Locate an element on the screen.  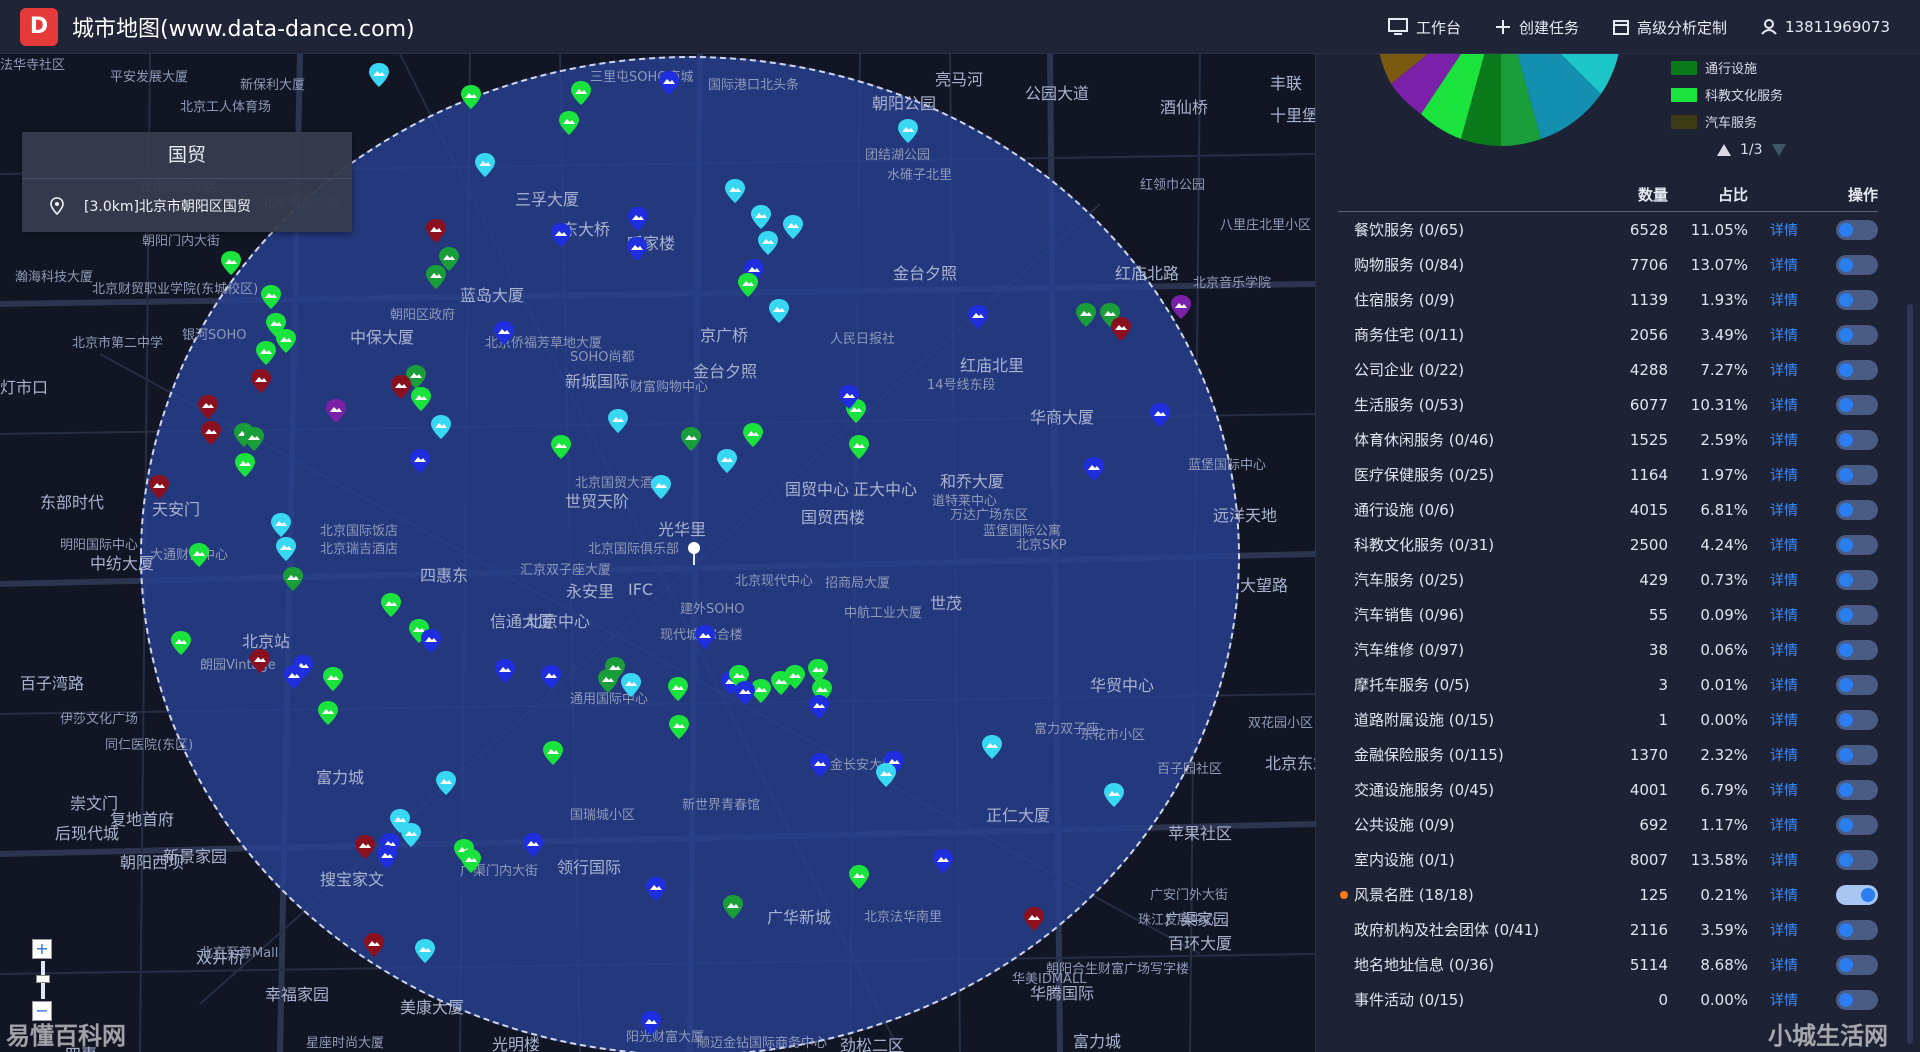
workbench-button: 工作台 is located at coordinates (1424, 27).